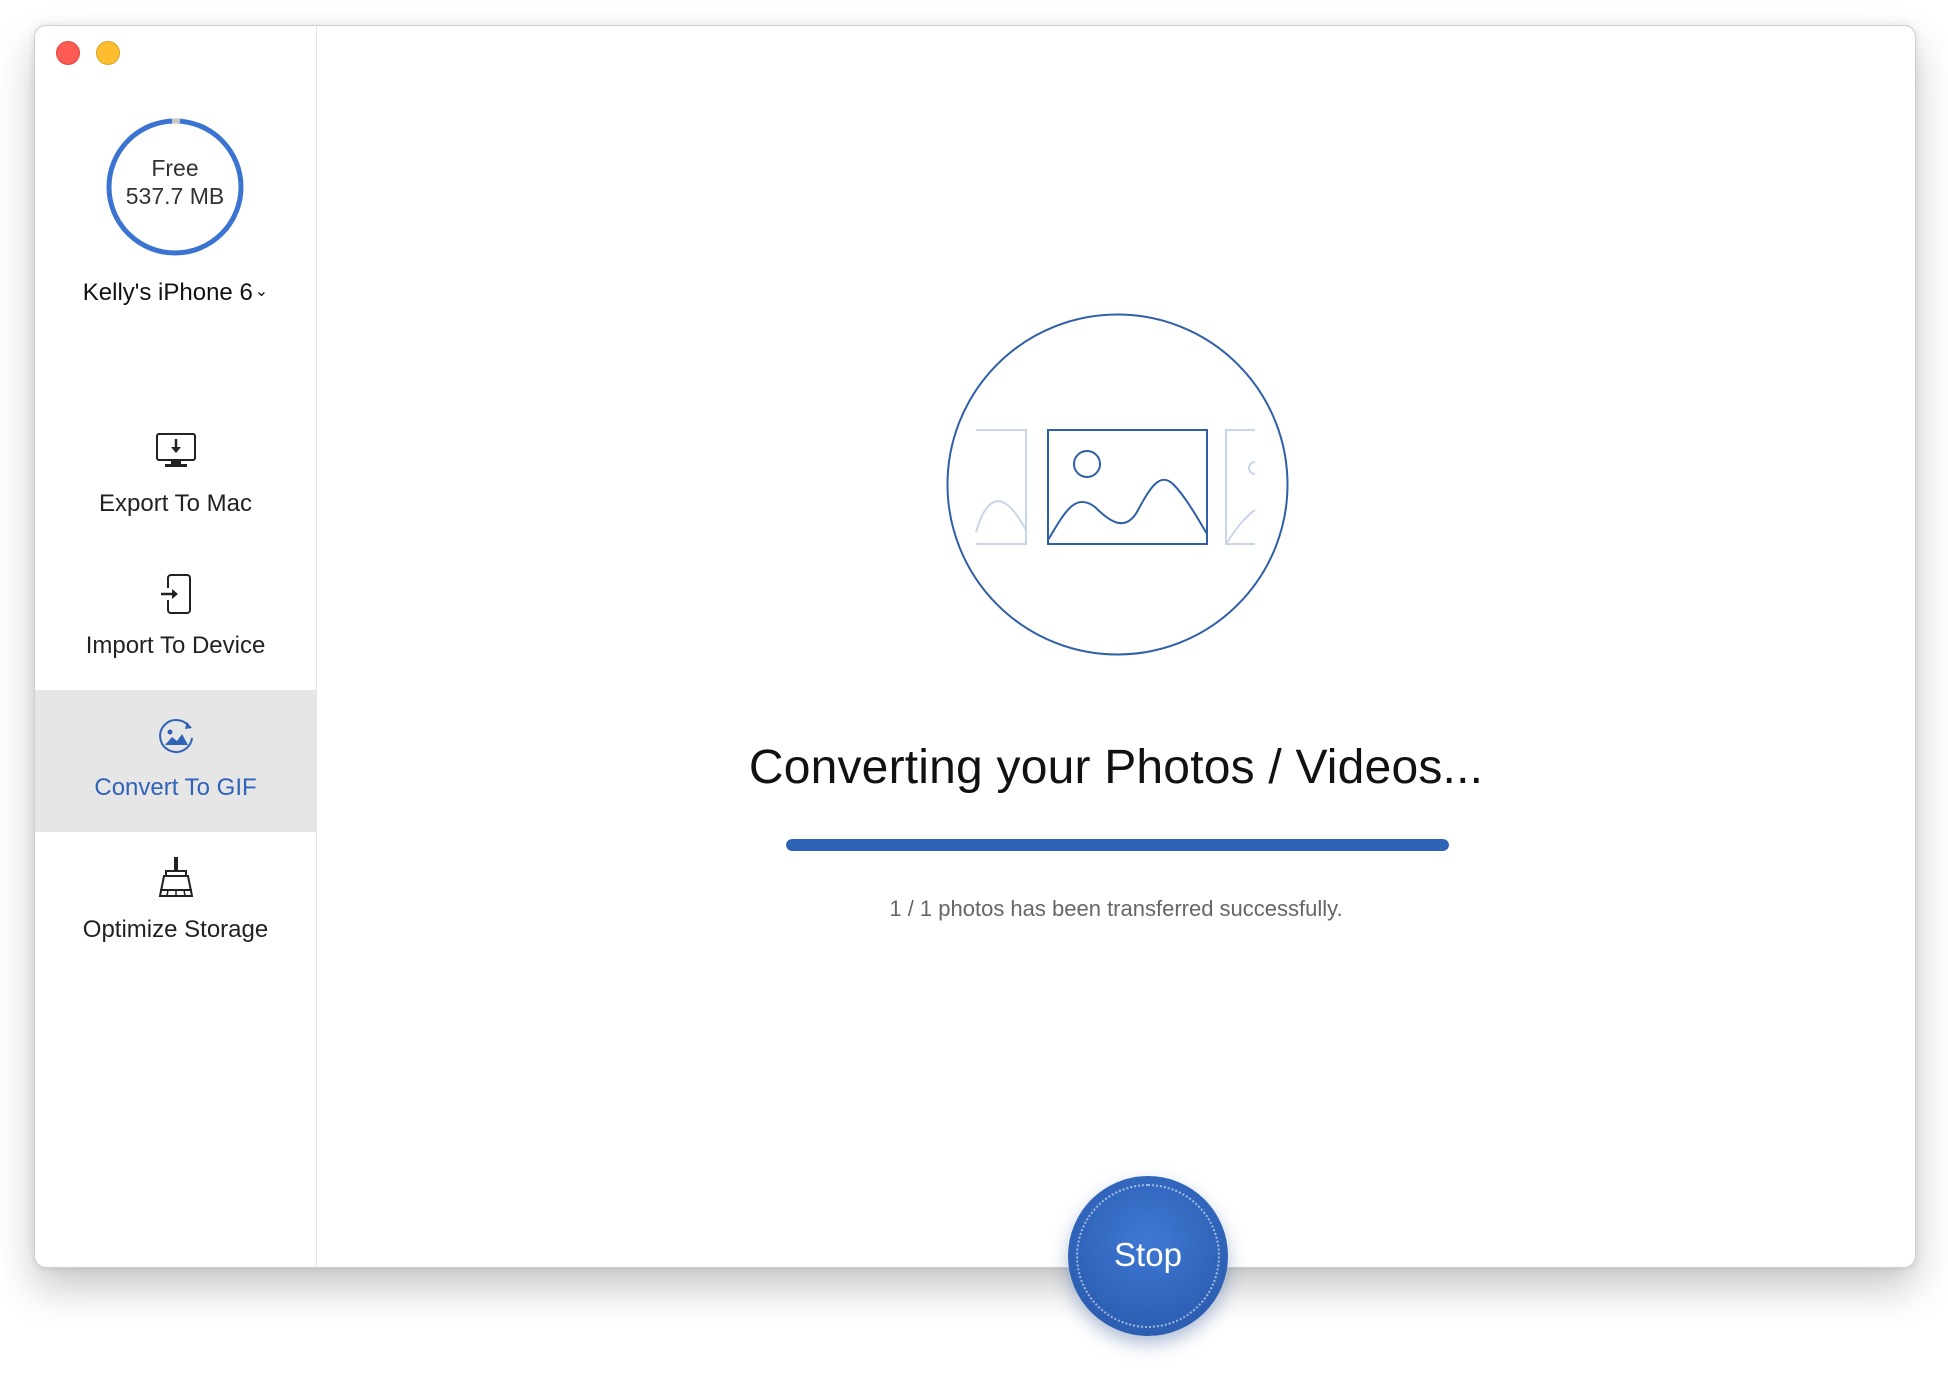 This screenshot has width=1948, height=1380. Describe the element at coordinates (175, 182) in the screenshot. I see `storage-free-readout: Free 537.7 MB` at that location.